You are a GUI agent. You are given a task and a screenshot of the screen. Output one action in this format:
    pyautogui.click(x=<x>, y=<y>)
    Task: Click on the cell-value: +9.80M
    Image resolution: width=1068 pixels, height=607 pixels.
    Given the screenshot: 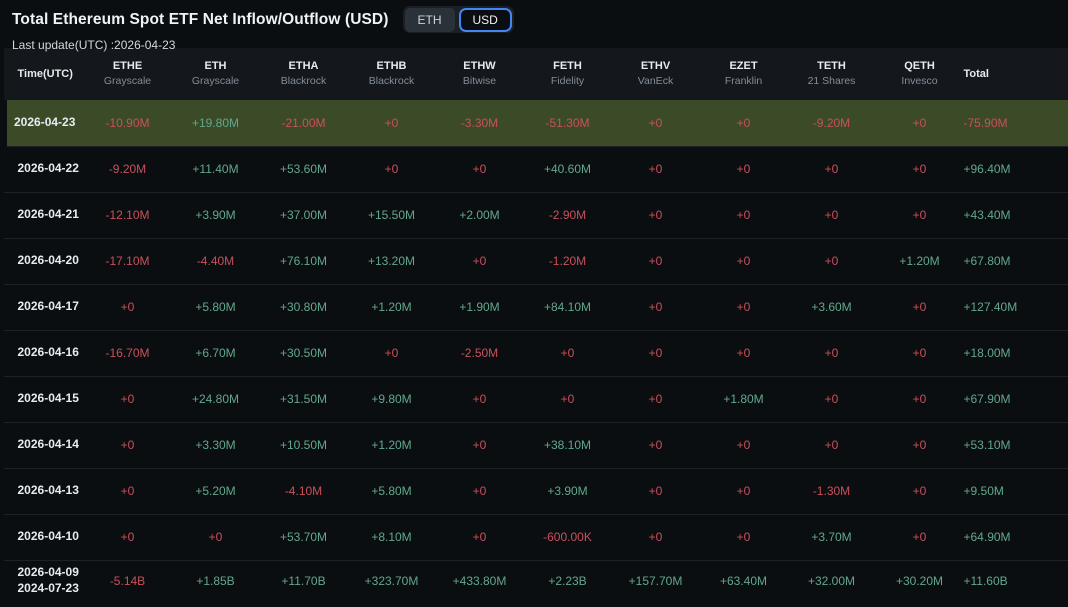 What is the action you would take?
    pyautogui.click(x=391, y=399)
    